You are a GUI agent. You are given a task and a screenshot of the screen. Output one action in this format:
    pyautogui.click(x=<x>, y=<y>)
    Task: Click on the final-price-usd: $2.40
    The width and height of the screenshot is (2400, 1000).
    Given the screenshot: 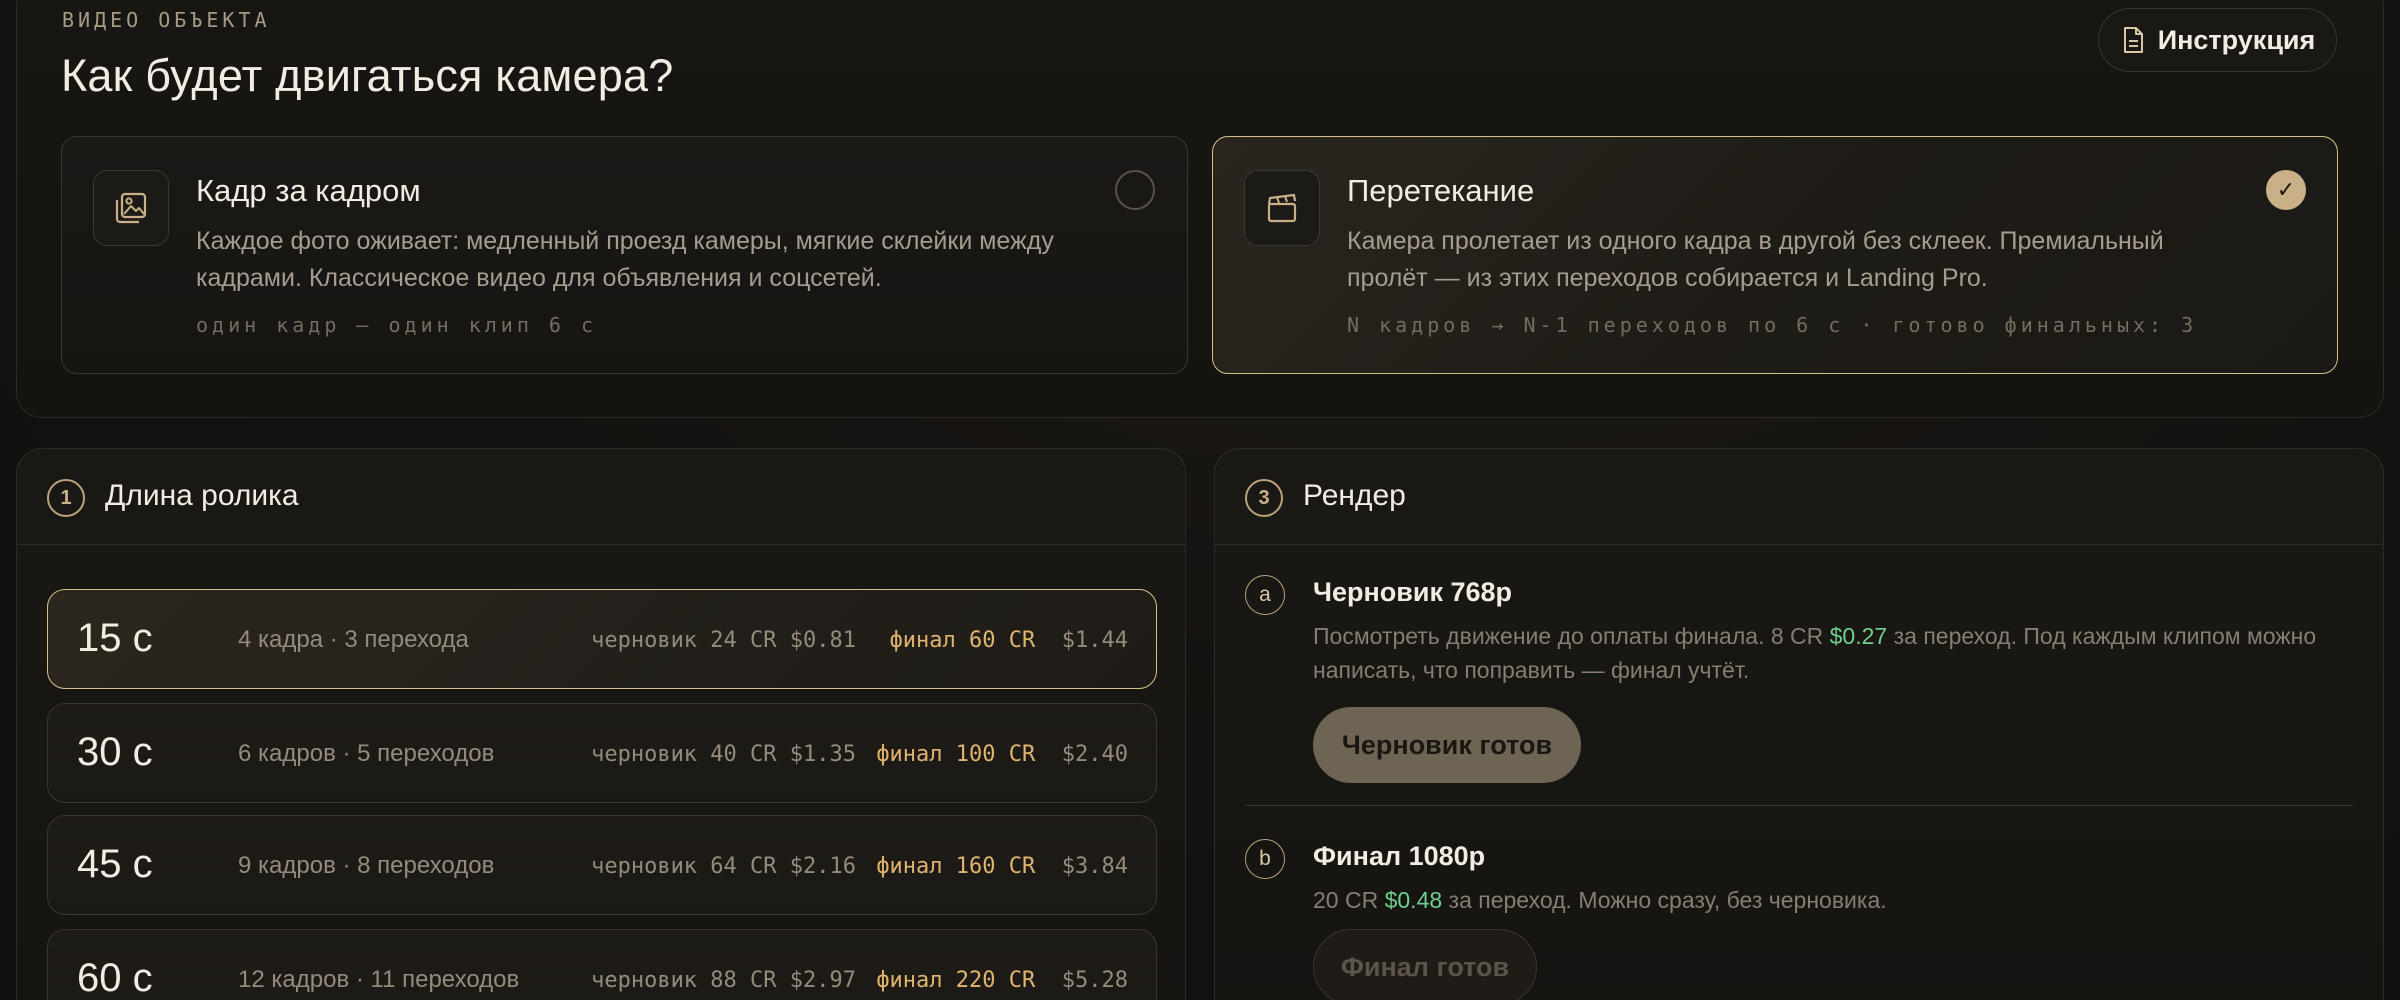 What is the action you would take?
    pyautogui.click(x=1094, y=754)
    